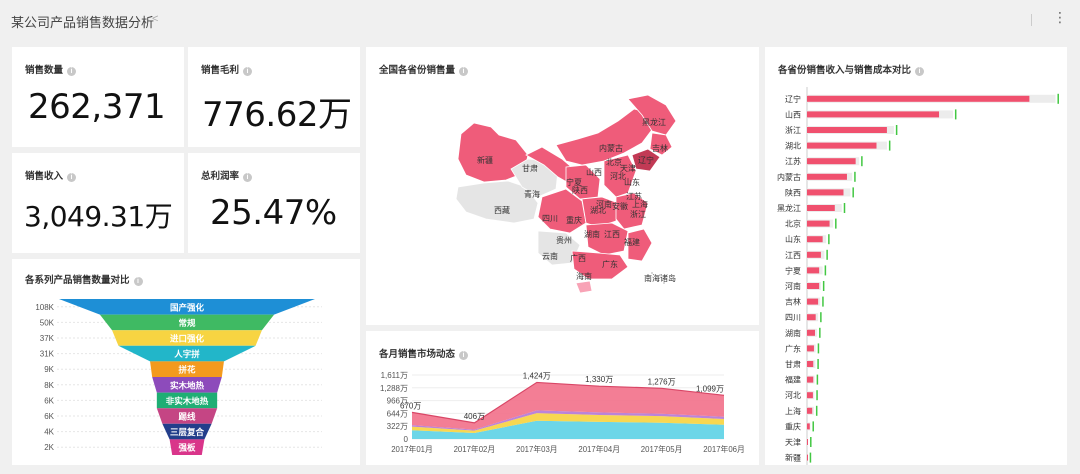 The height and width of the screenshot is (474, 1080). What do you see at coordinates (187, 417) in the screenshot?
I see `funnel-label: 踢线` at bounding box center [187, 417].